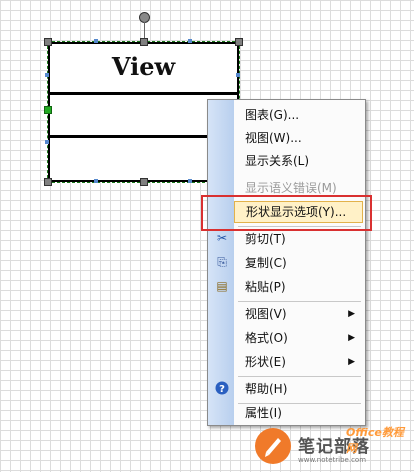 This screenshot has width=414, height=472. I want to click on resize-handle-top, so click(144, 42).